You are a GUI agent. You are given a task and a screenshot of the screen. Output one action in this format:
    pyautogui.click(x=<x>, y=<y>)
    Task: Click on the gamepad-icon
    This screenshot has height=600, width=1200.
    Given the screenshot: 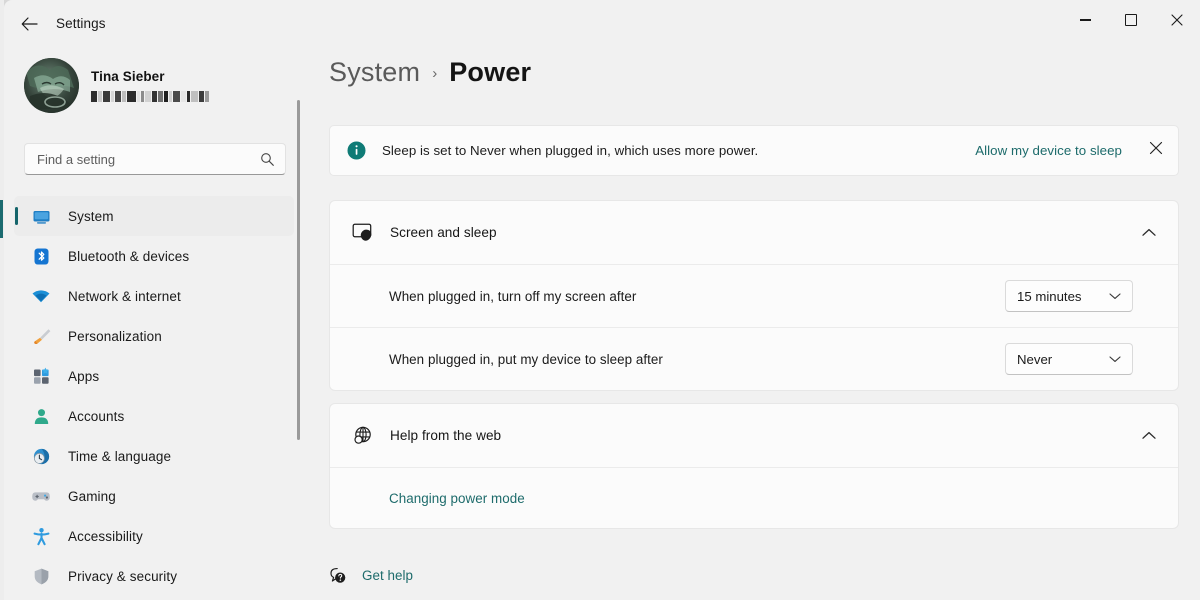 What is the action you would take?
    pyautogui.click(x=41, y=496)
    